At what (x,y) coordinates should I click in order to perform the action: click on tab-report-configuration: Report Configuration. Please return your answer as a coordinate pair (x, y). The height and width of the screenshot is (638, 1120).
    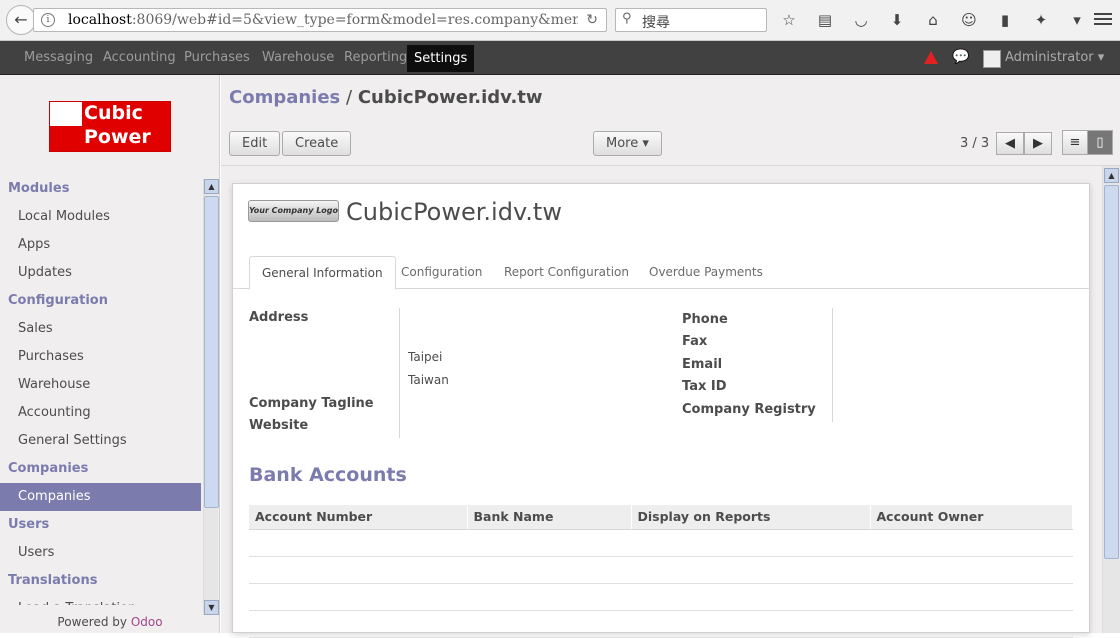
    Looking at the image, I should click on (566, 272).